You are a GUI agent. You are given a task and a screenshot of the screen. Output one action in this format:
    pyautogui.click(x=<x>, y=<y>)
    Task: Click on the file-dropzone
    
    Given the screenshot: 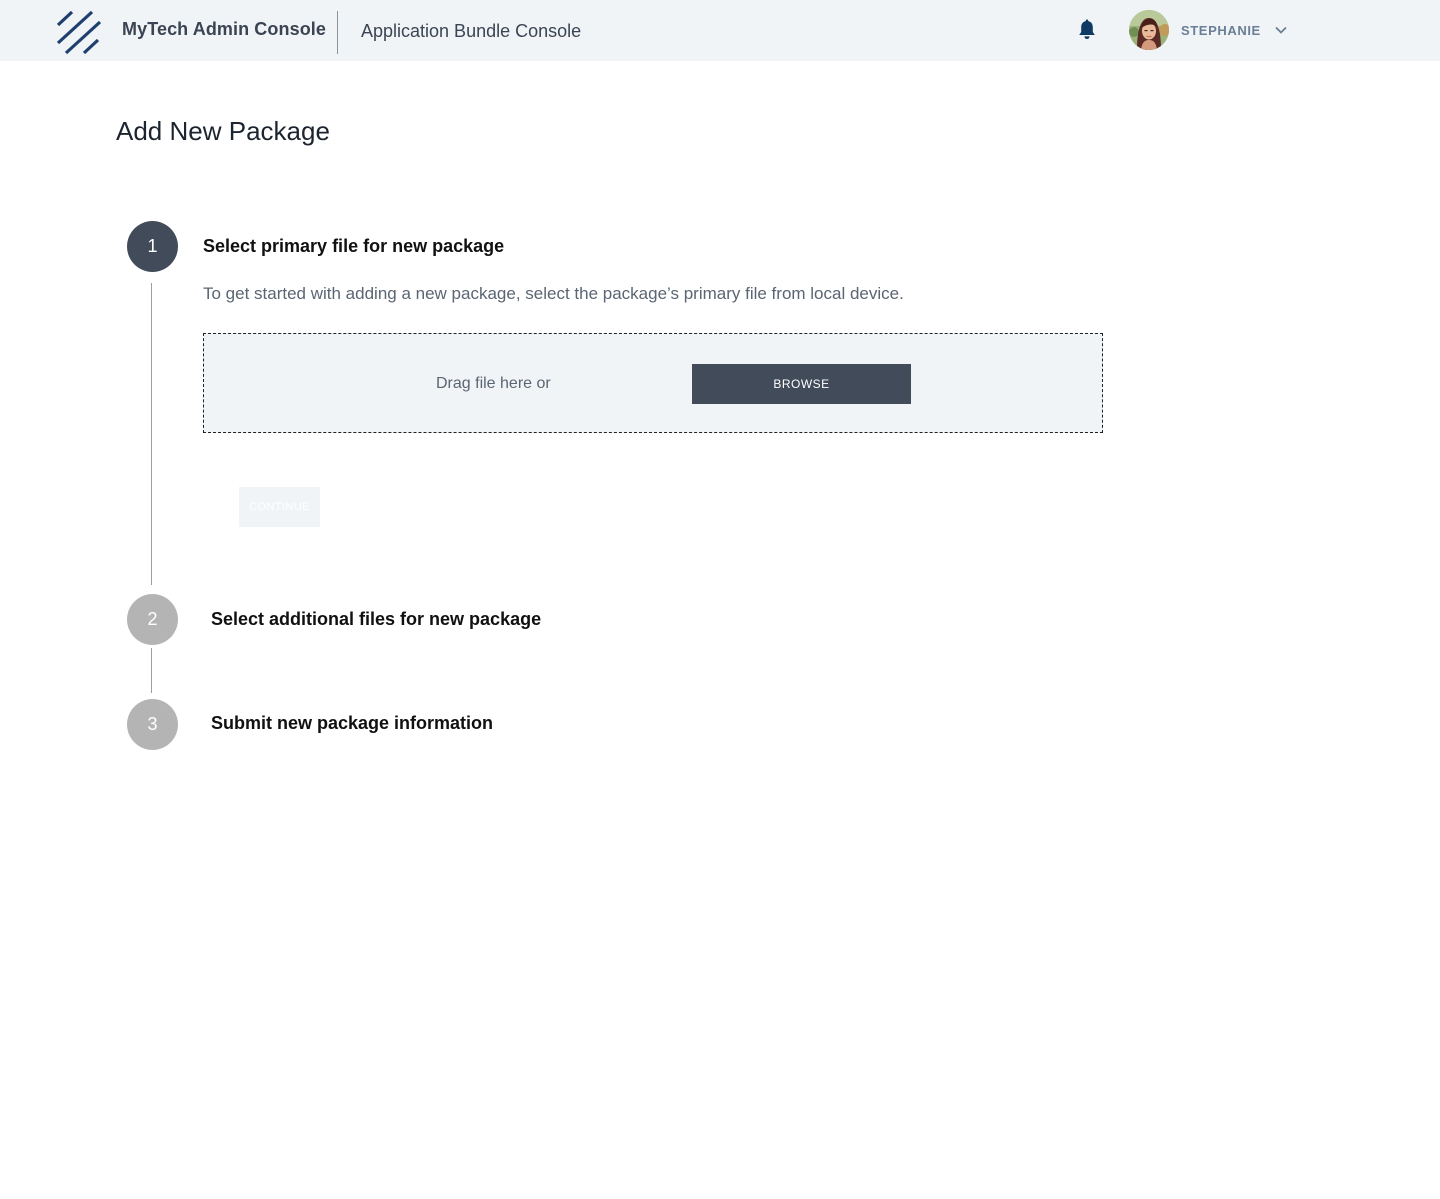 What is the action you would take?
    pyautogui.click(x=653, y=383)
    